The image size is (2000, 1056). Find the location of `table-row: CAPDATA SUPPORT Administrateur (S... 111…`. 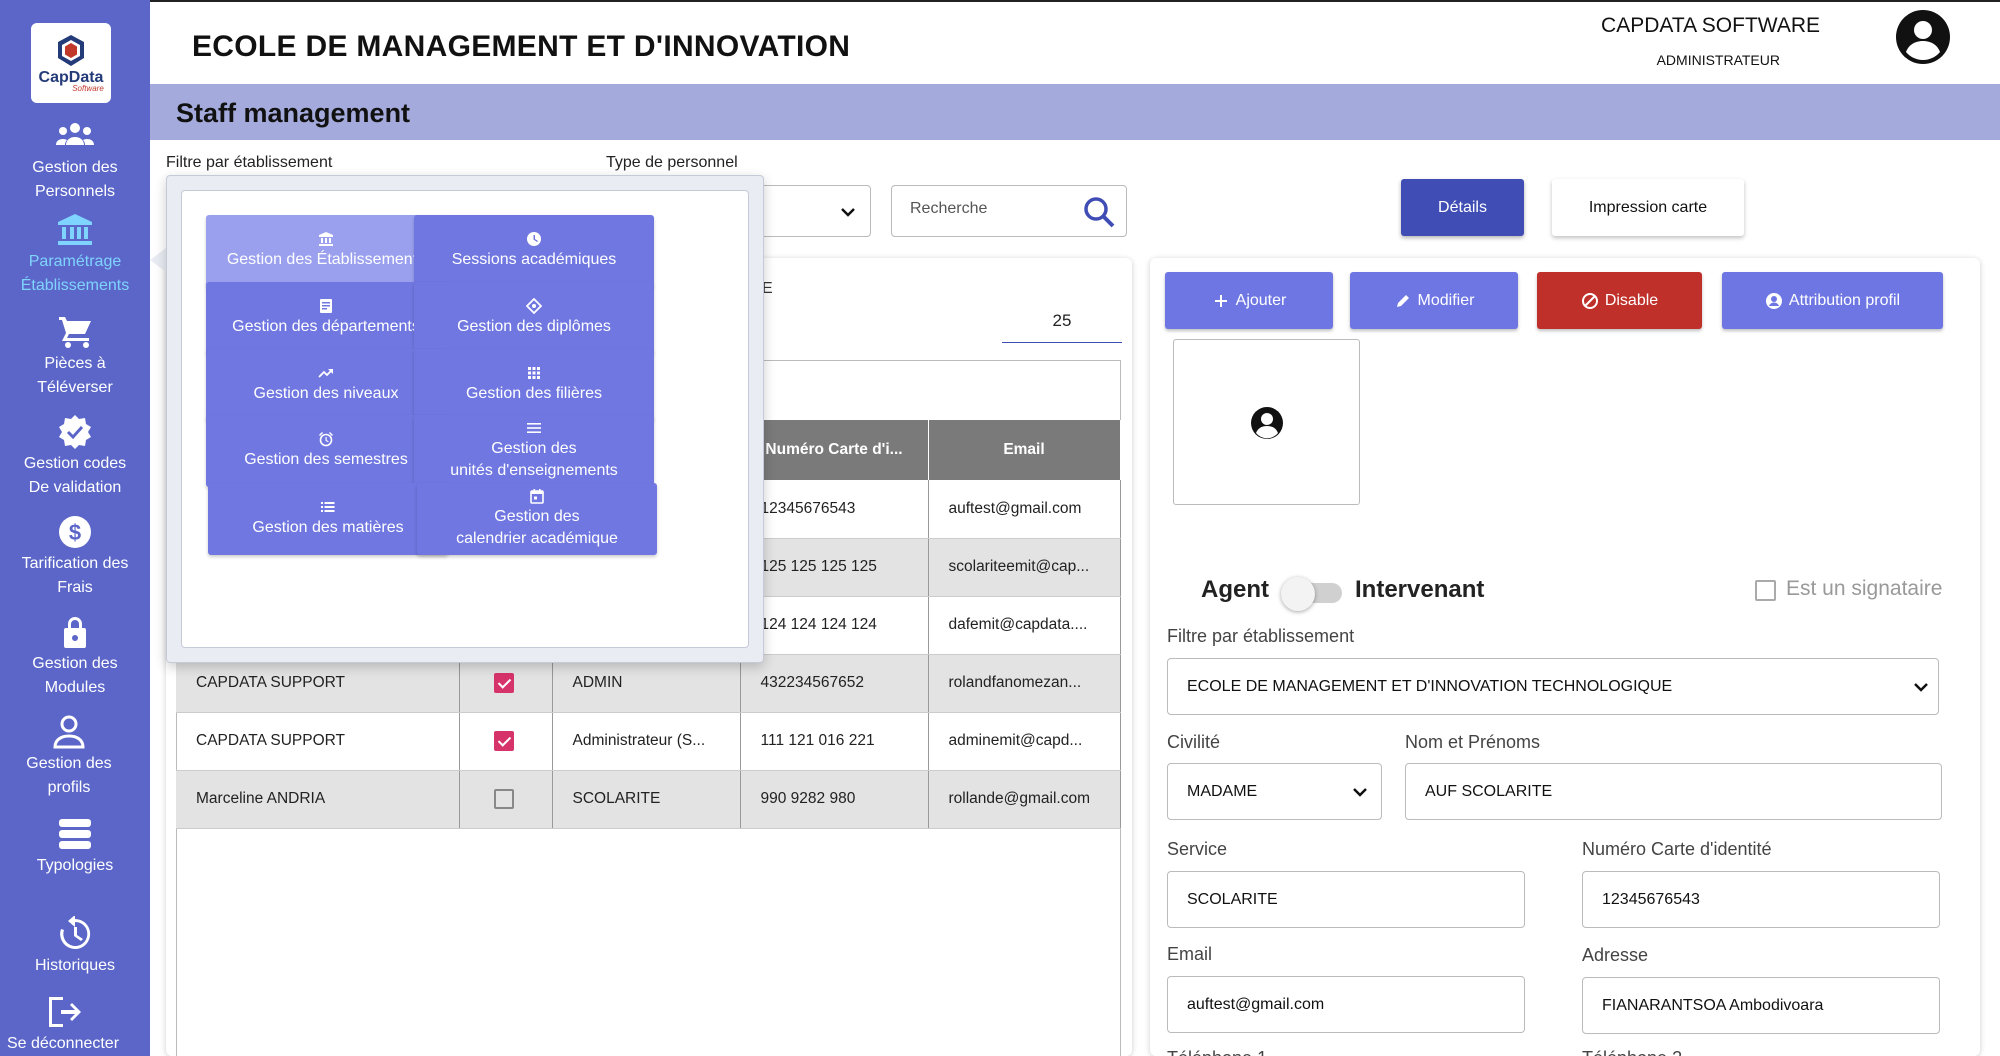

table-row: CAPDATA SUPPORT Administrateur (S... 111… is located at coordinates (648, 741).